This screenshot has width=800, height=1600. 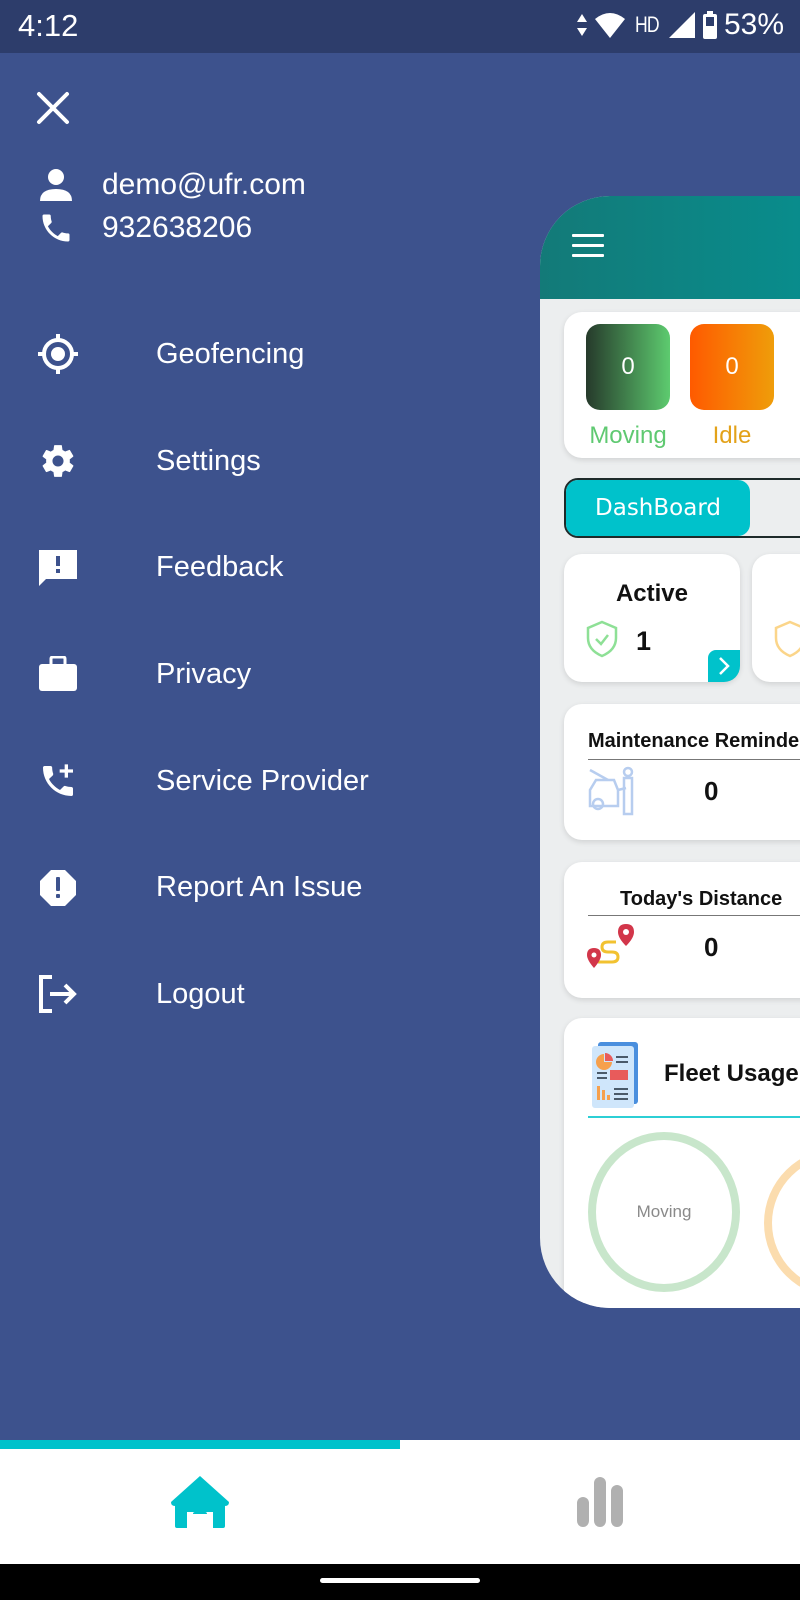 I want to click on moving-usage-ring: Moving, so click(x=664, y=1212).